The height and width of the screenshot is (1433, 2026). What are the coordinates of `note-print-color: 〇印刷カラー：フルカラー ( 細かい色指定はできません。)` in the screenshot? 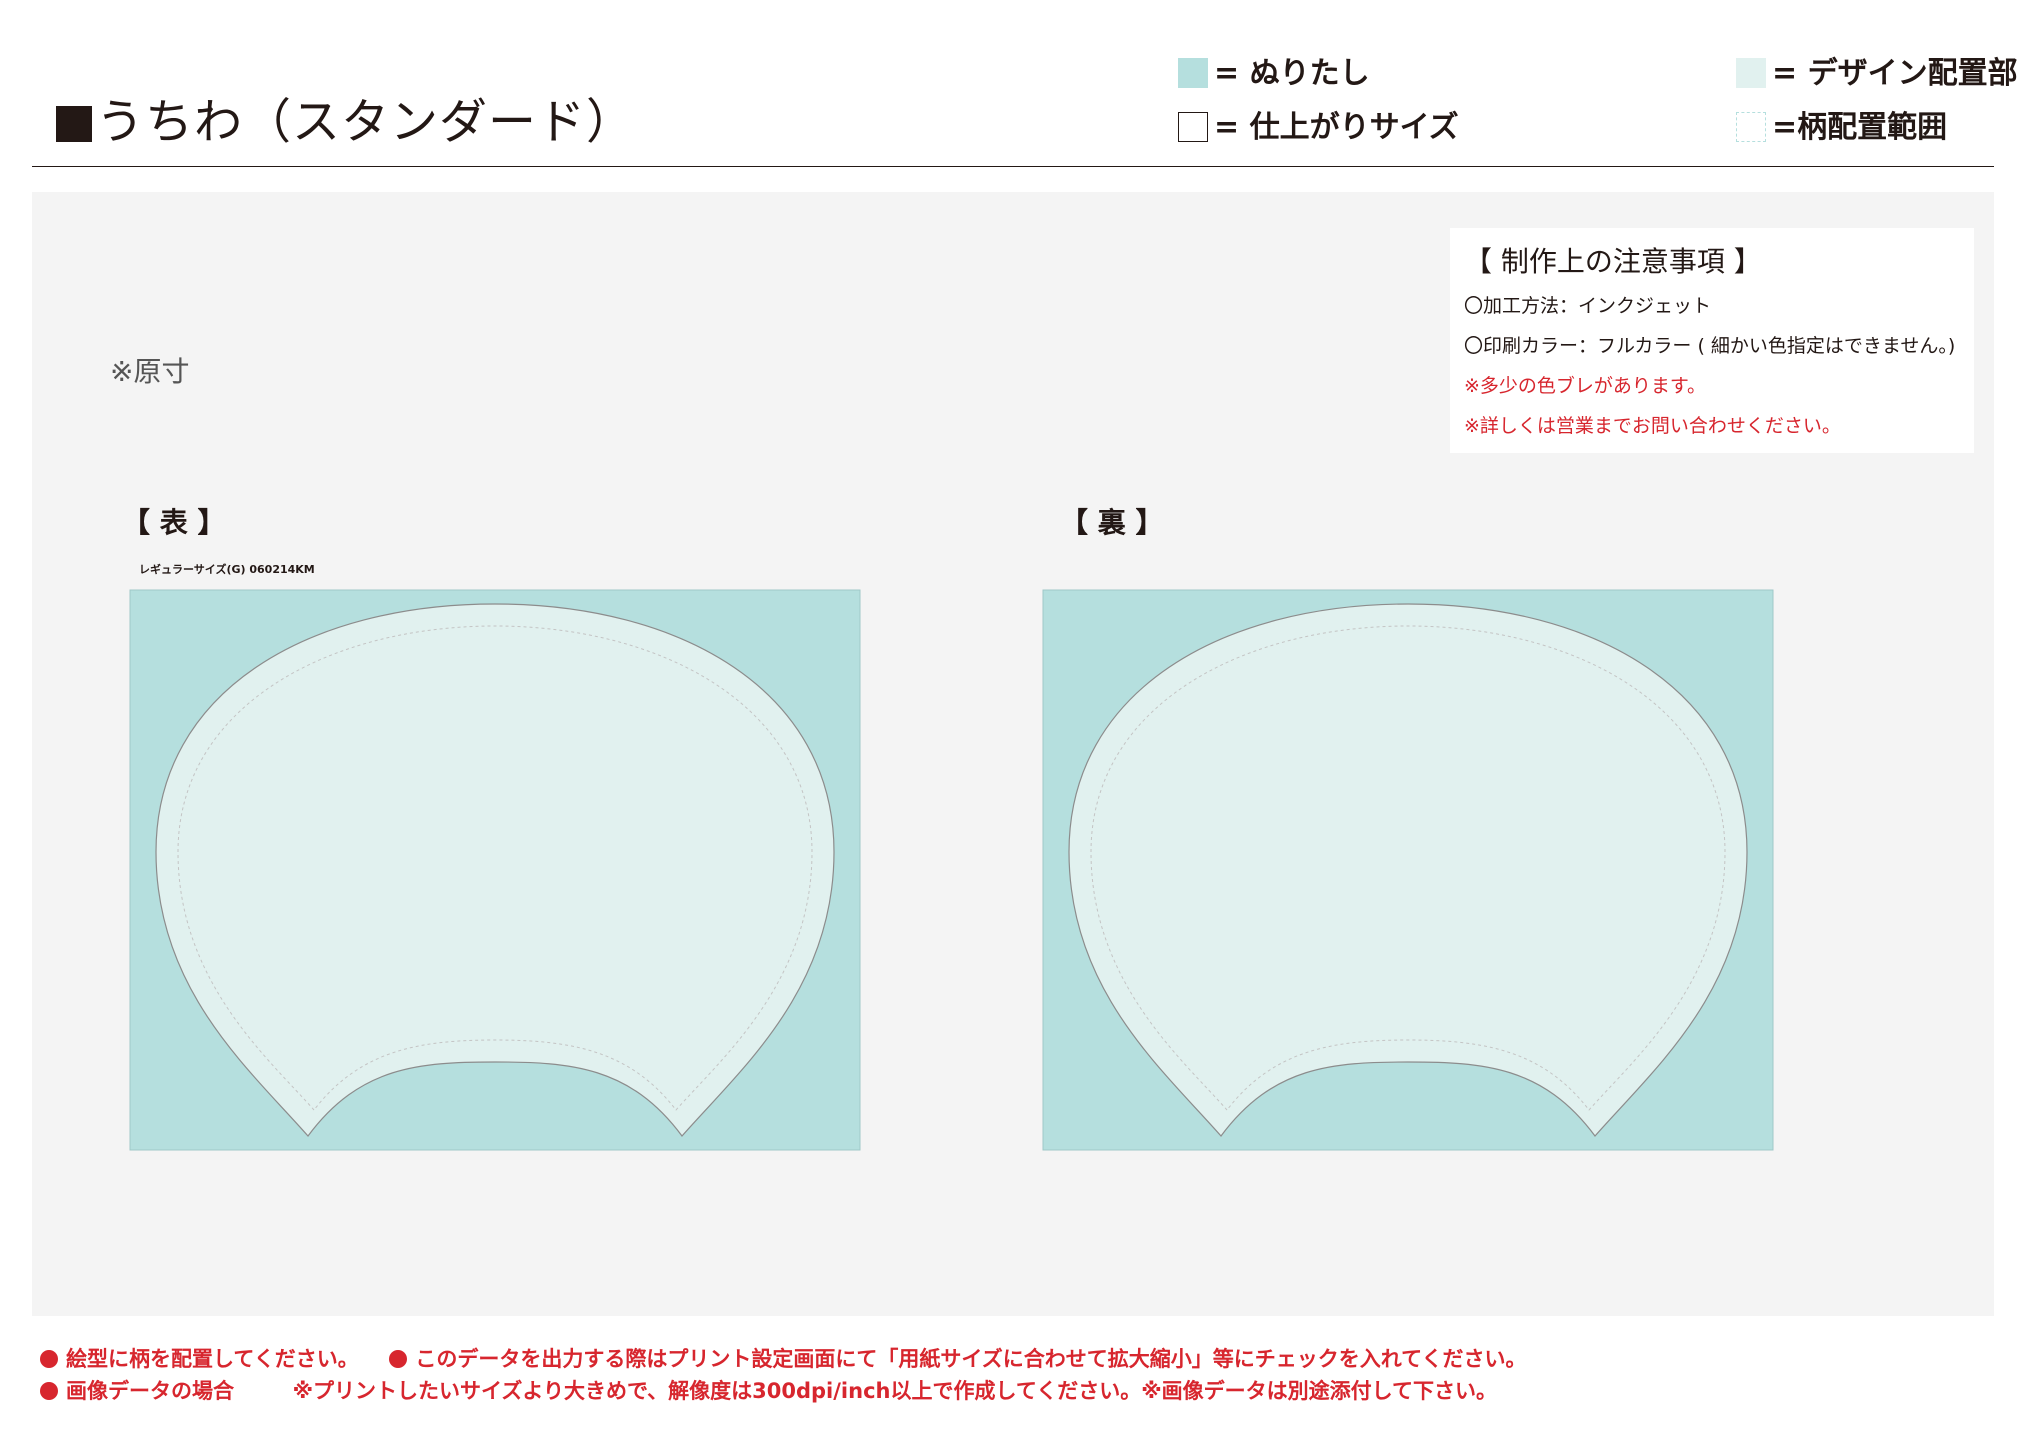 It's located at (1710, 346).